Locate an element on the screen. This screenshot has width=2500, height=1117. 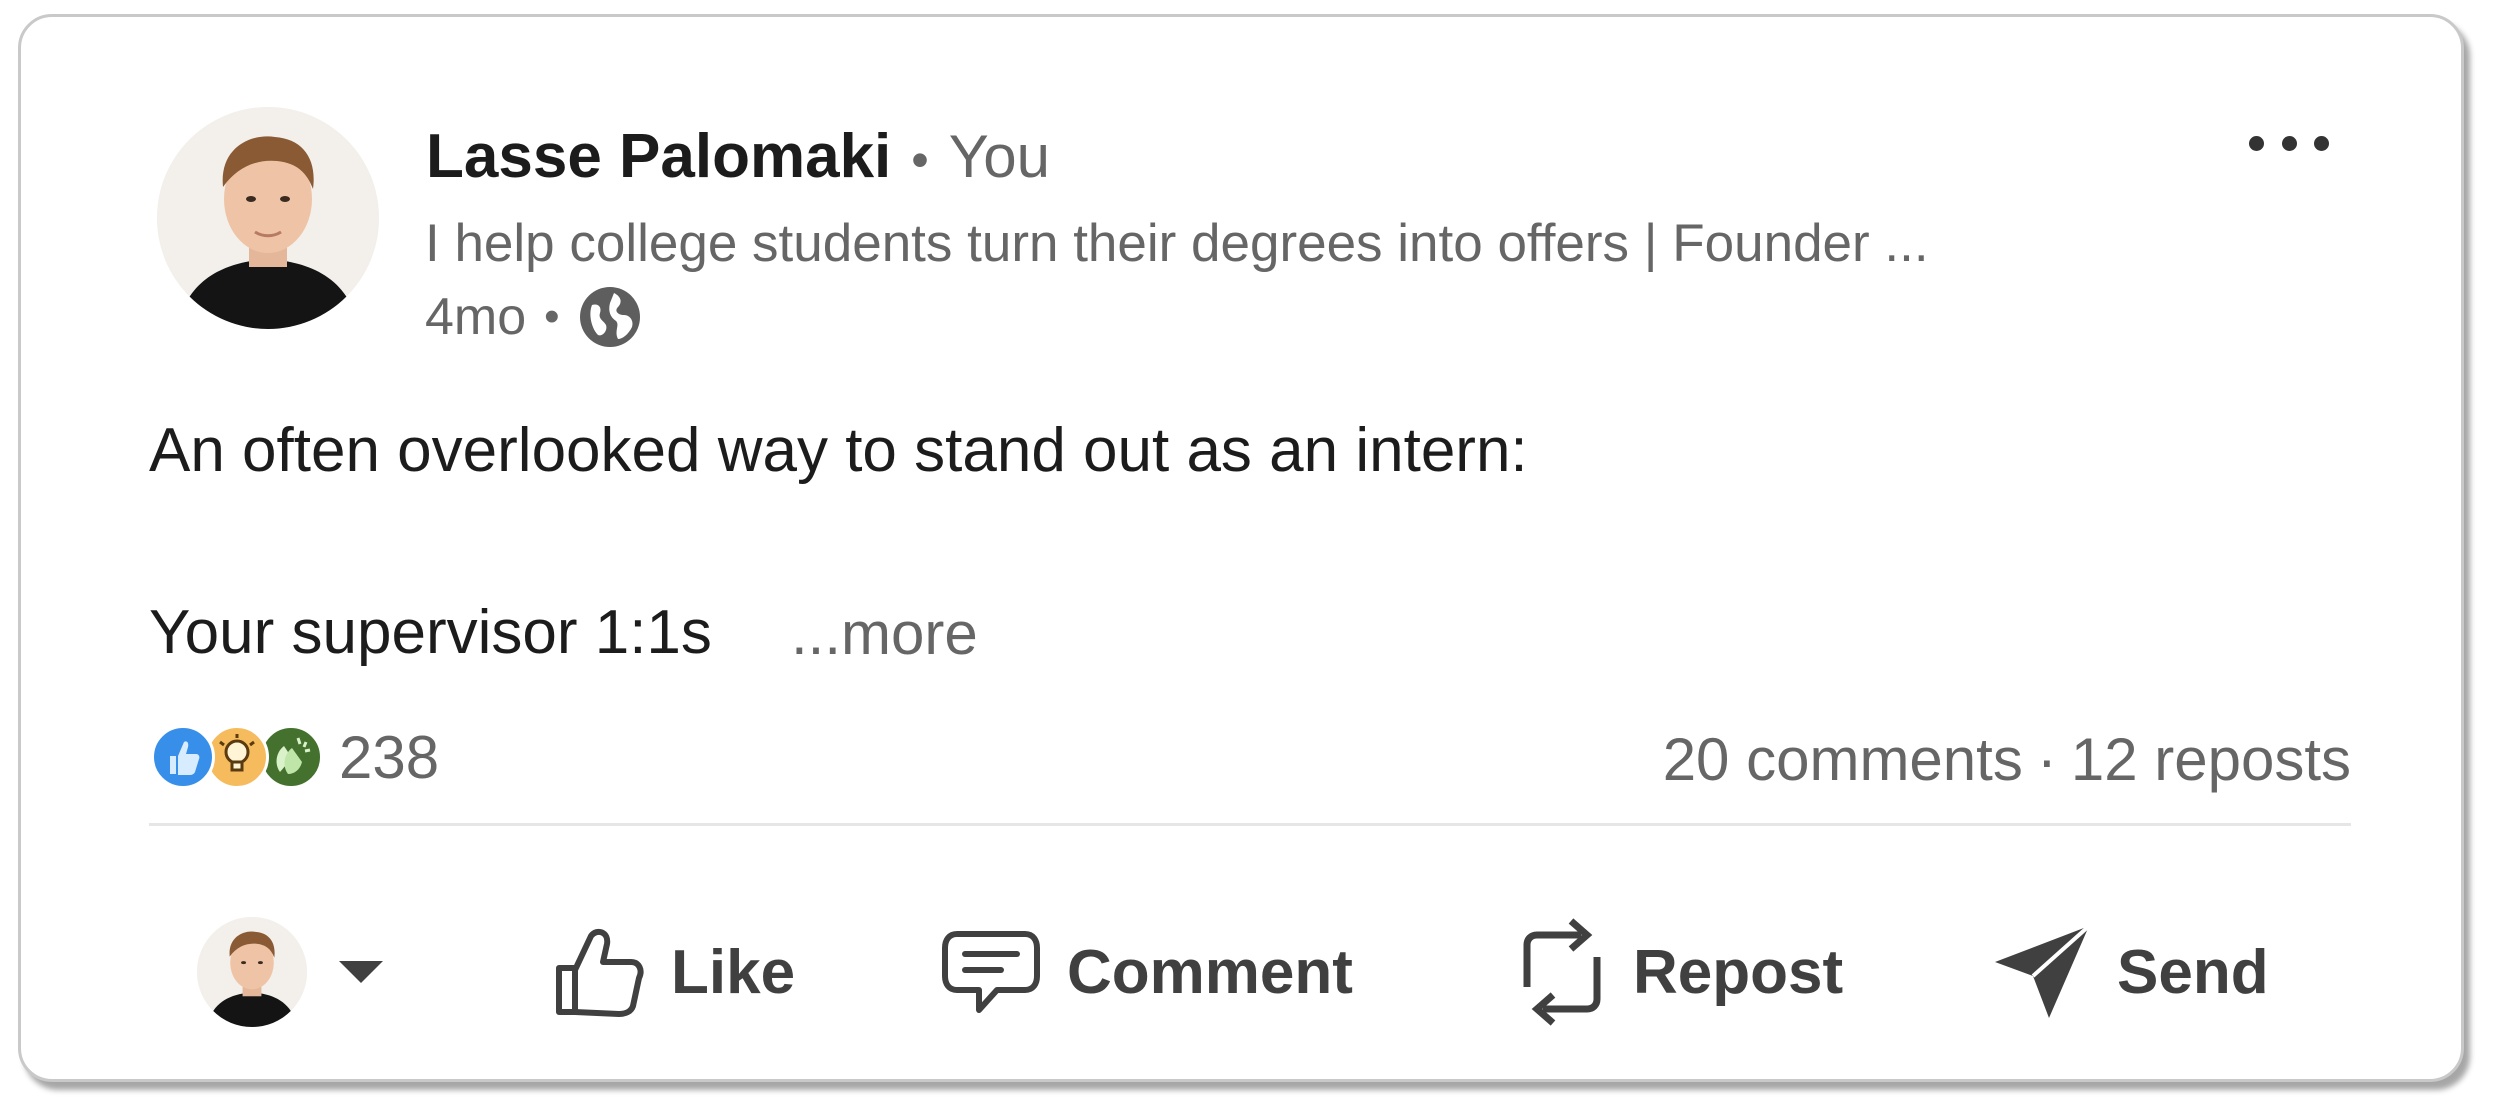
comment-icon is located at coordinates (991, 972).